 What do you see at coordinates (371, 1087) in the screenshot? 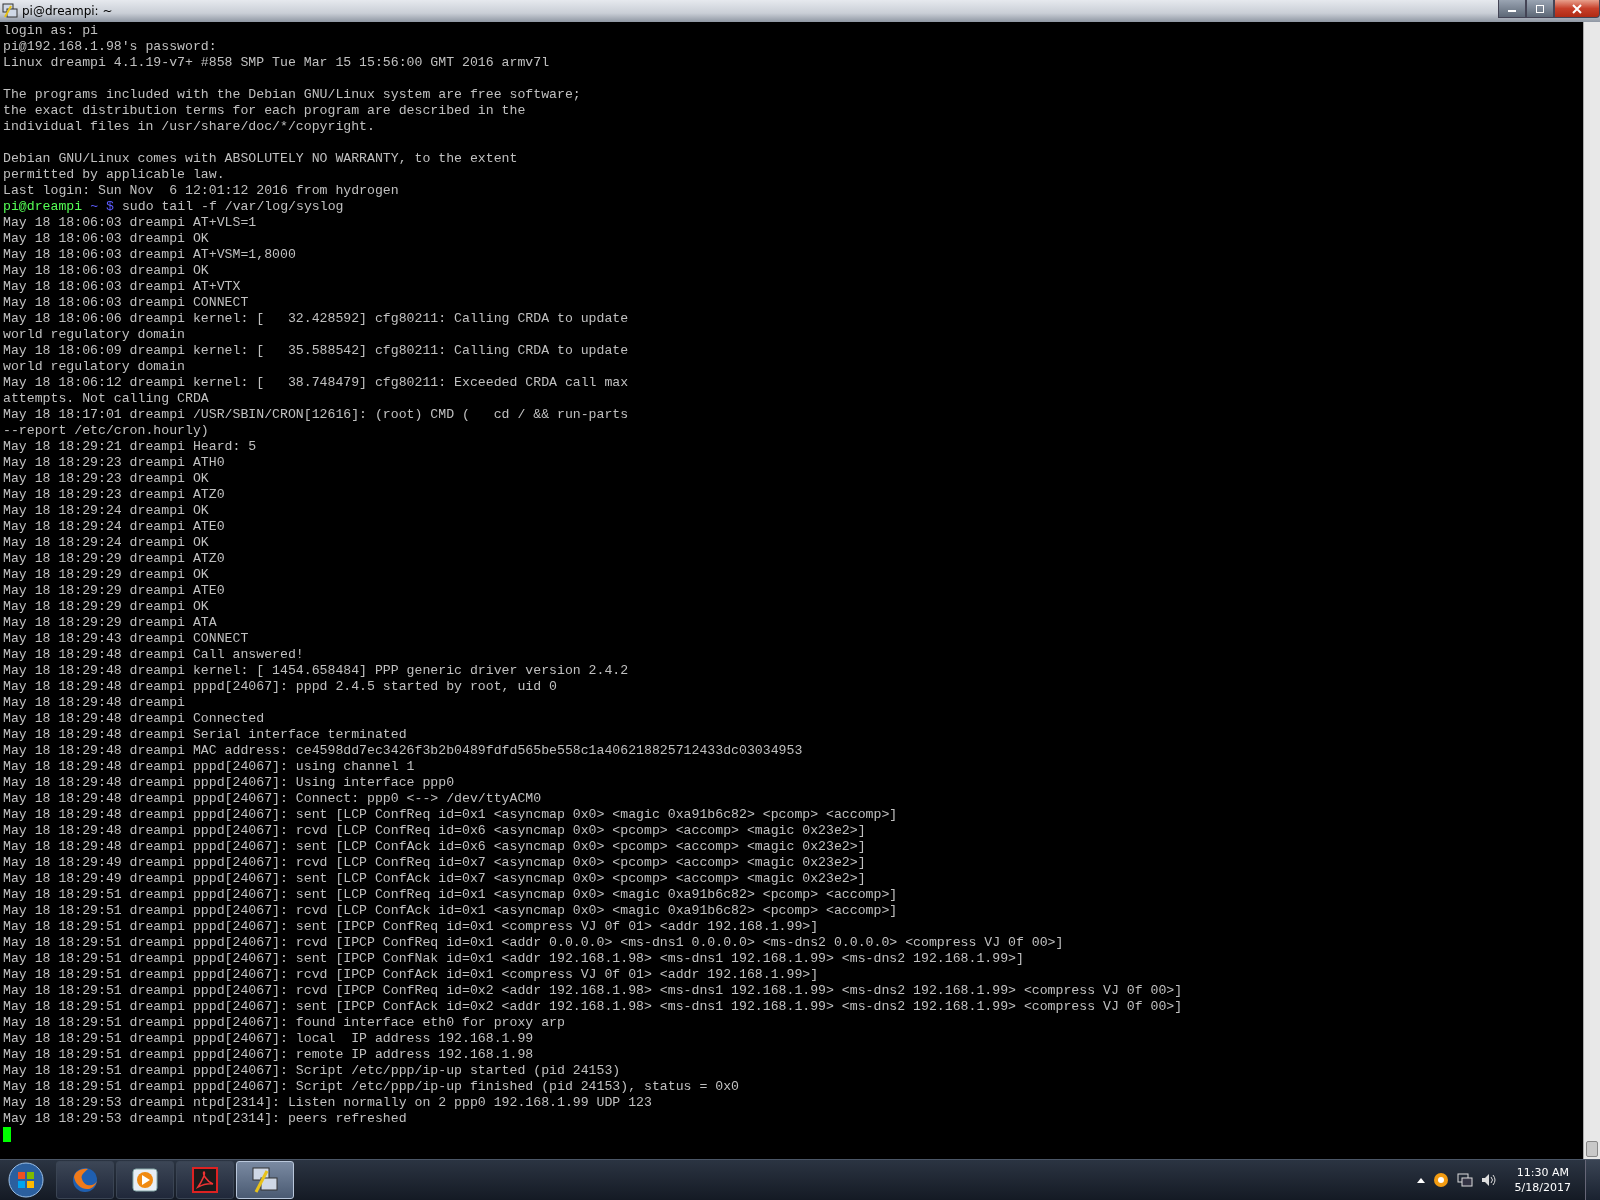
I see `terminal-line: May 18 18:29:51 dreampi pppd[24067]: Script /etc/ppp/ip-up finished (pid 24153), status = 0x0` at bounding box center [371, 1087].